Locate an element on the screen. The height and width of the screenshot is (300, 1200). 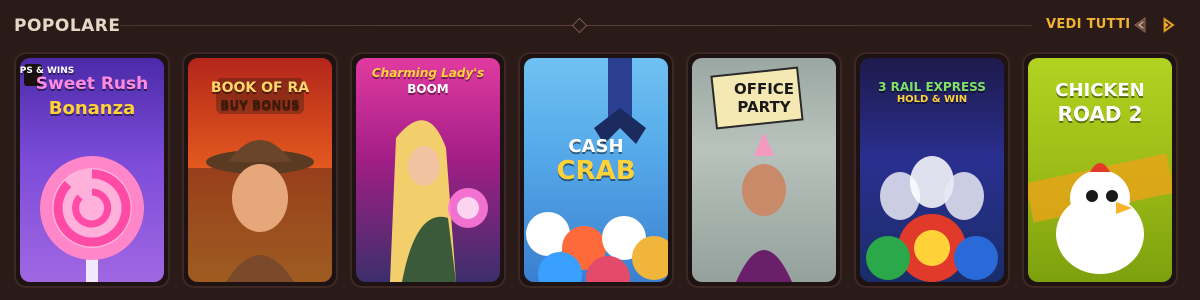
game-title-line2: BOOM is located at coordinates (428, 89).